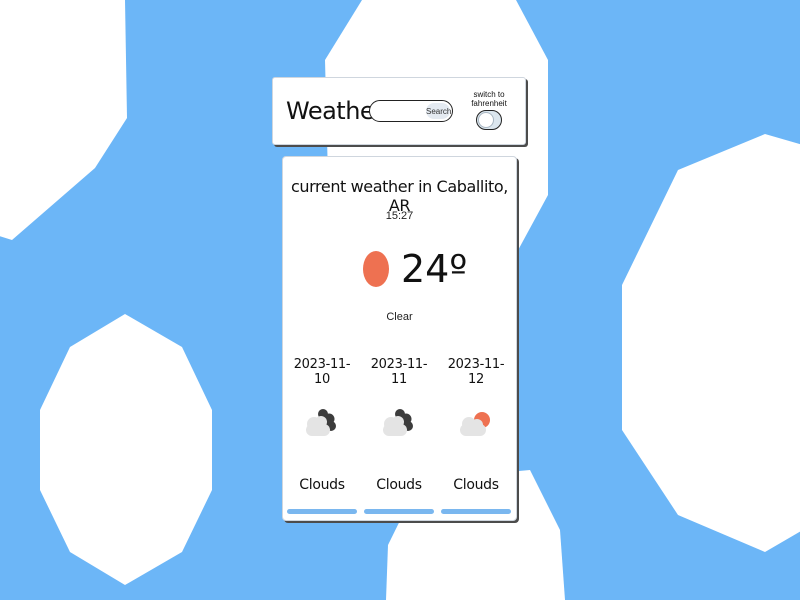 This screenshot has width=800, height=600. Describe the element at coordinates (63, 120) in the screenshot. I see `bg-hexagon-top-left` at that location.